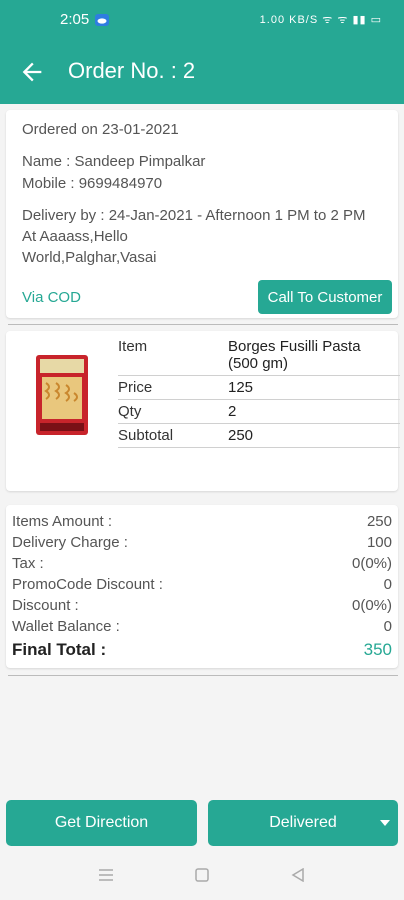 This screenshot has width=404, height=900. What do you see at coordinates (259, 388) in the screenshot?
I see `price-row: Price 125` at bounding box center [259, 388].